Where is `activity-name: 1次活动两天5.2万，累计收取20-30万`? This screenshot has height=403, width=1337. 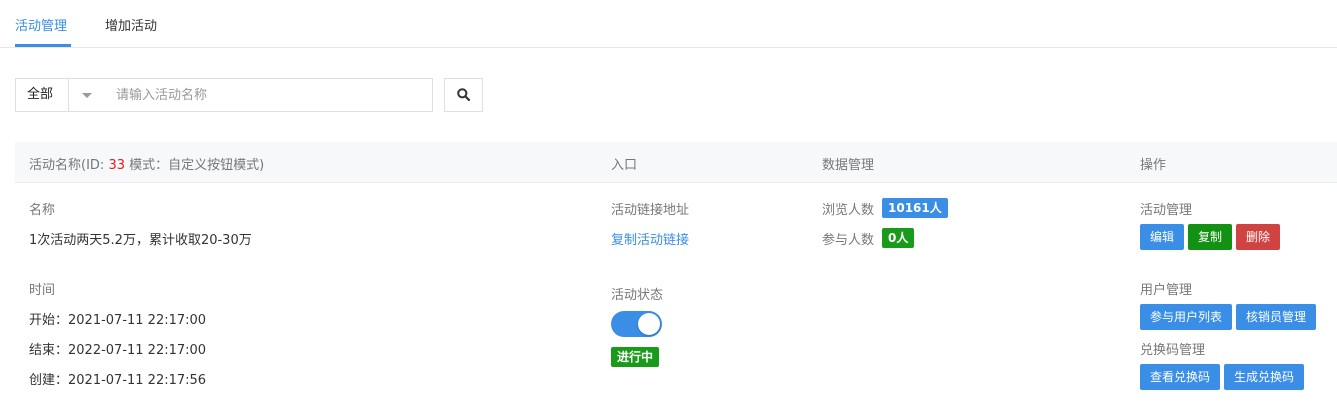 activity-name: 1次活动两天5.2万，累计收取20-30万 is located at coordinates (140, 240).